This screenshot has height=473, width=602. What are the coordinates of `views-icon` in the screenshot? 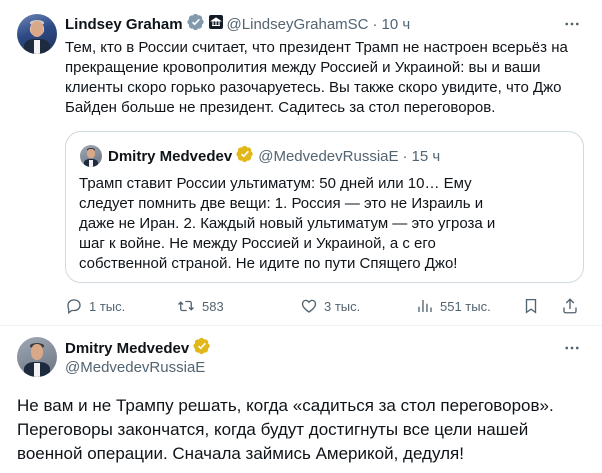 It's located at (425, 306).